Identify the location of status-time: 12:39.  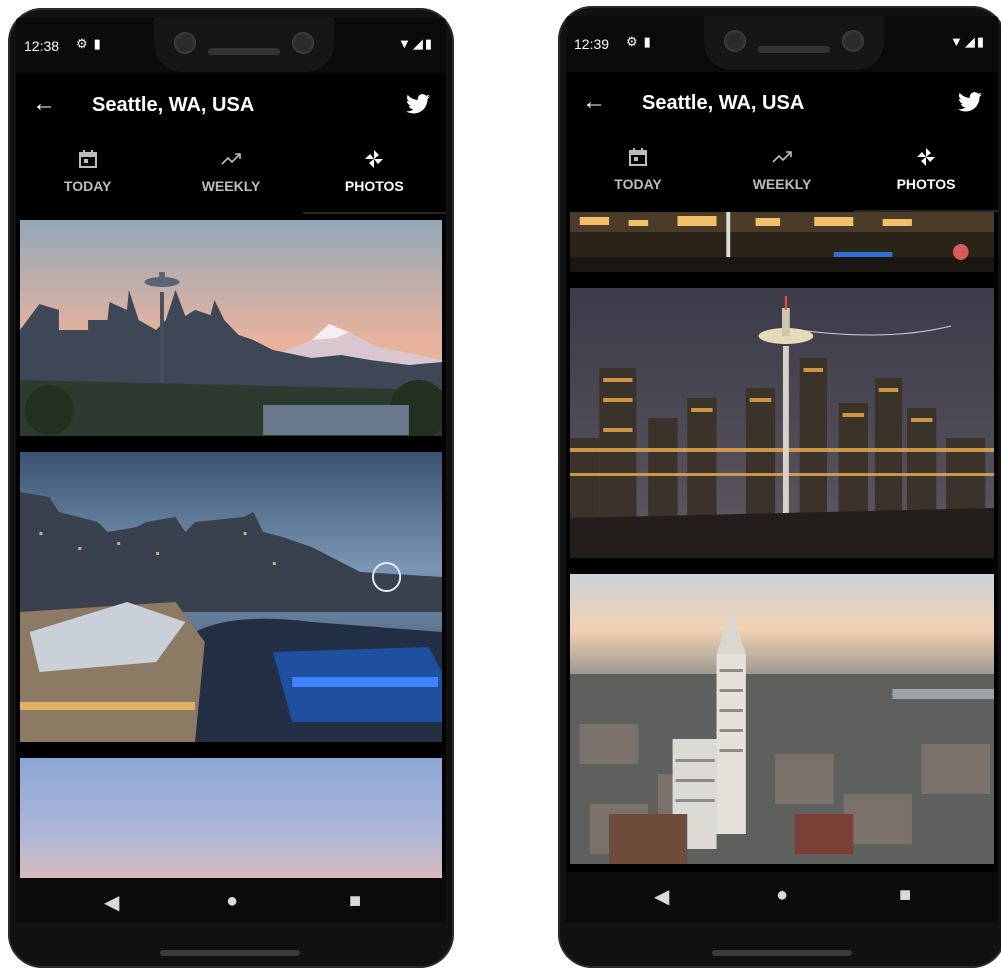
(592, 44).